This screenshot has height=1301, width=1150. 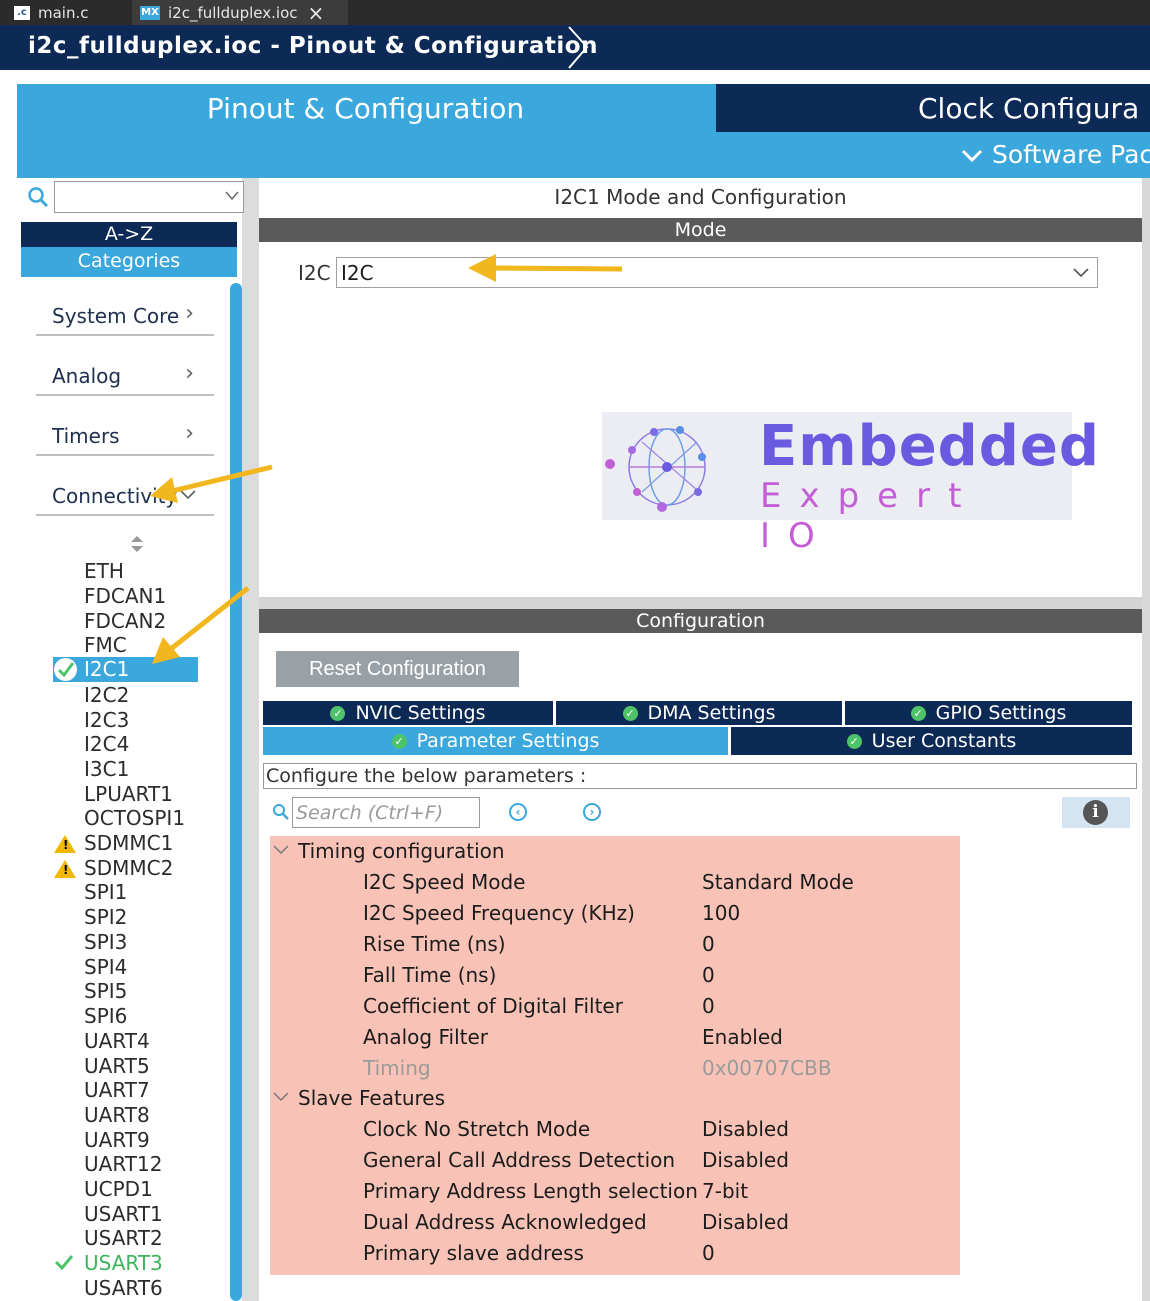 What do you see at coordinates (365, 108) in the screenshot?
I see `tab-pinout-configuration: Pinout & Configuration` at bounding box center [365, 108].